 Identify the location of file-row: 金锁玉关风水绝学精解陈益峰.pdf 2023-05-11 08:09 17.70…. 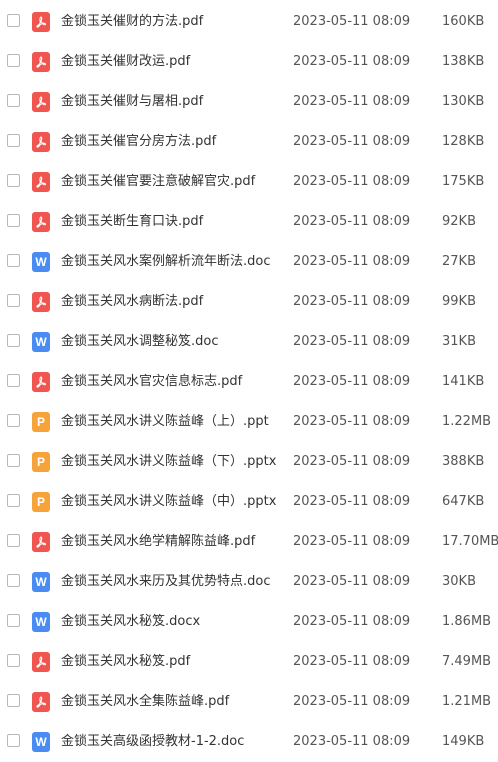
(249, 541).